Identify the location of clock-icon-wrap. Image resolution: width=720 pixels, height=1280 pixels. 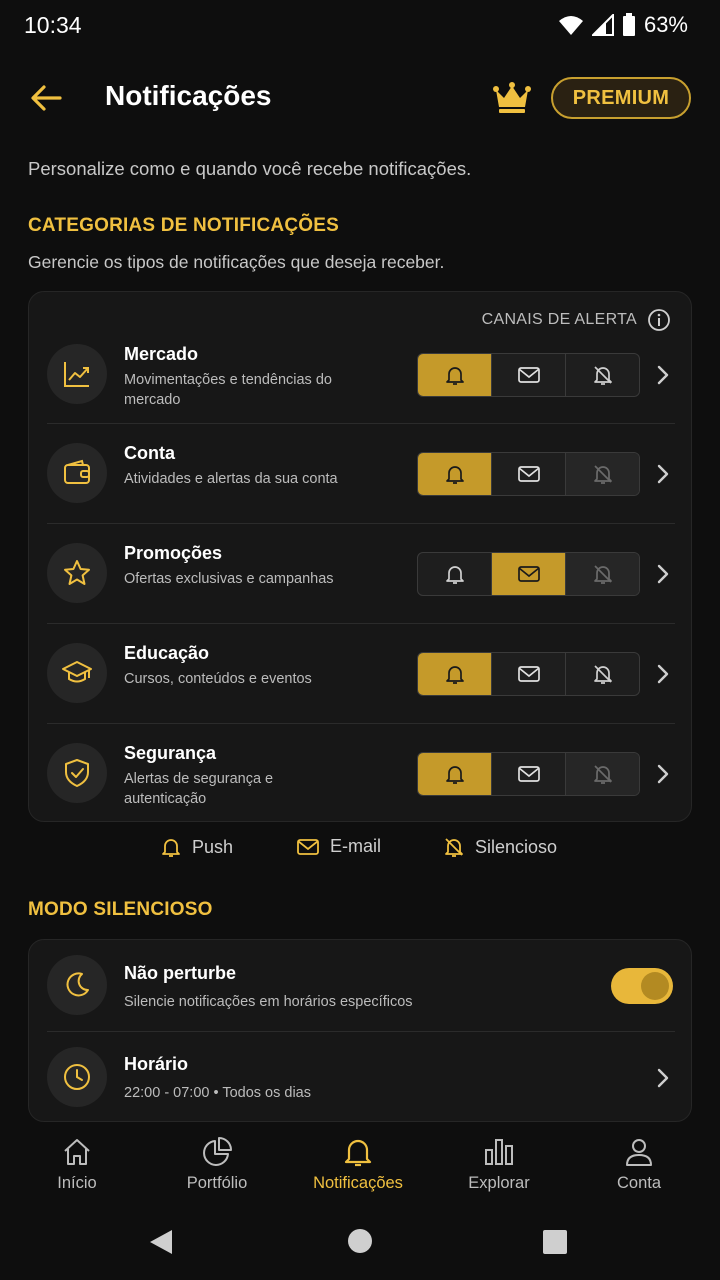
(77, 1077).